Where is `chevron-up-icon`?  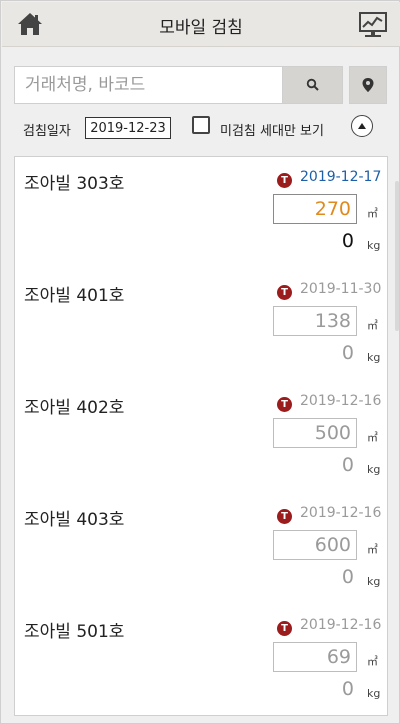 chevron-up-icon is located at coordinates (362, 126).